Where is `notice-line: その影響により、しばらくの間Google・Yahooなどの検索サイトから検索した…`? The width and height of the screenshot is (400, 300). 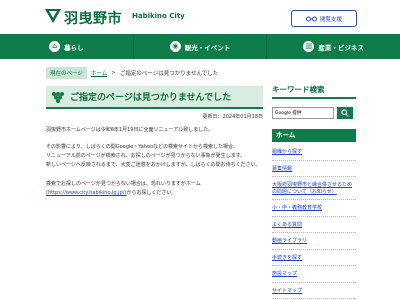 notice-line: その影響により、しばらくの間Google・Yahooなどの検索サイトから検索した… is located at coordinates (142, 147).